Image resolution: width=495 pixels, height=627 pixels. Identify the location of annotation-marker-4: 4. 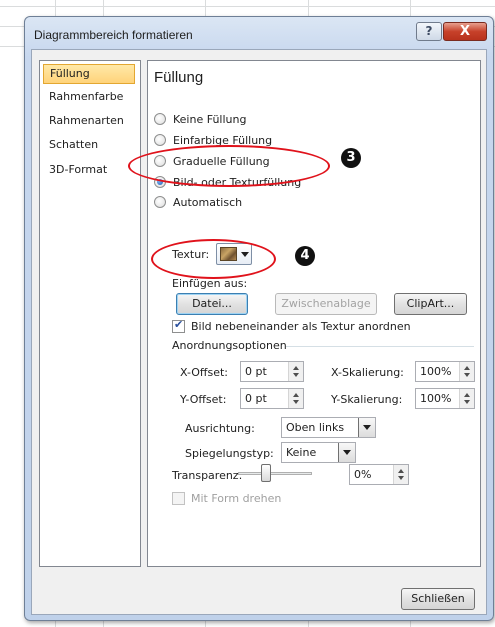
(305, 256).